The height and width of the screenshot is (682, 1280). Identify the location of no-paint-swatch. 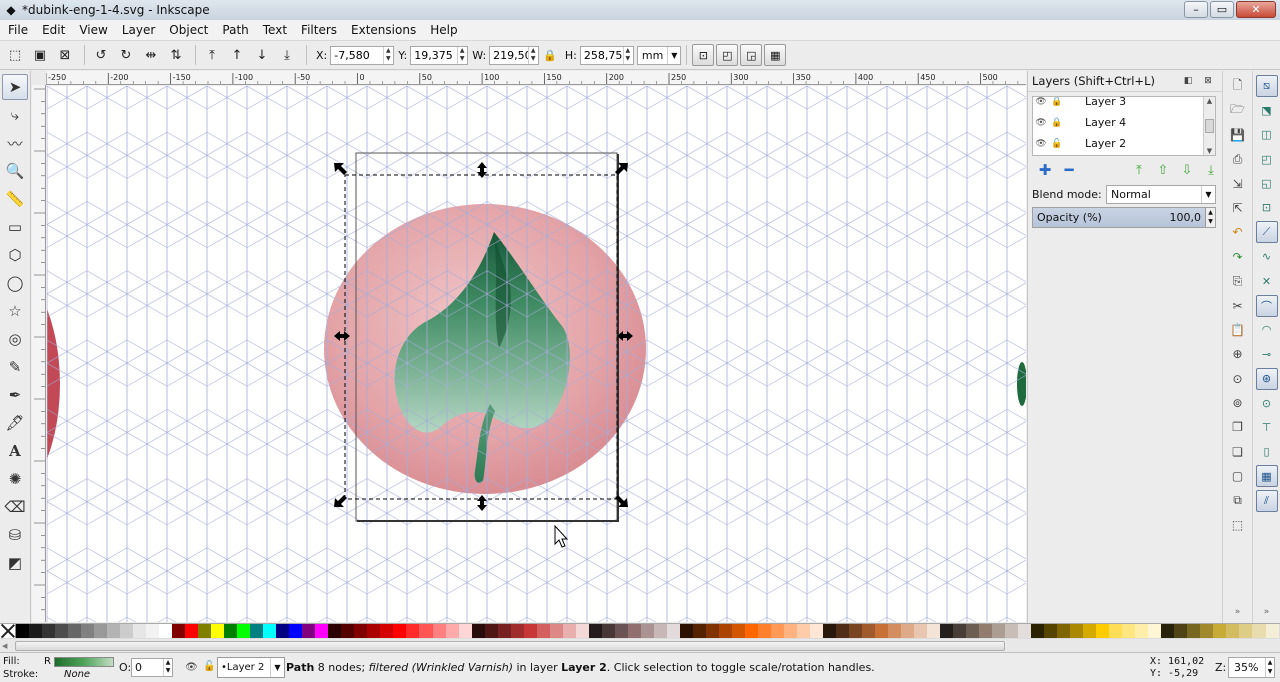
(8, 631).